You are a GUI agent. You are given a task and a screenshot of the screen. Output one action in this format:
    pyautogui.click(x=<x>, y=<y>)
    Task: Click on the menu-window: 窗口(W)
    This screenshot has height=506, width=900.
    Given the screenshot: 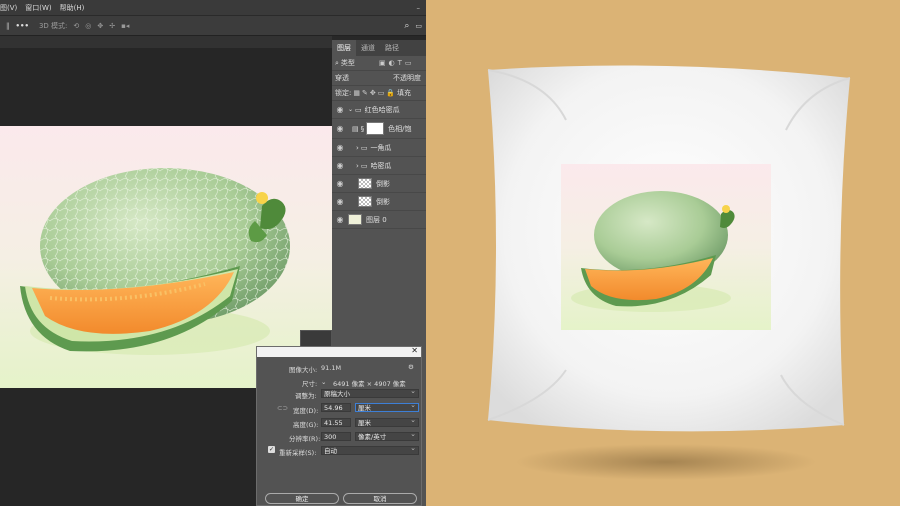 What is the action you would take?
    pyautogui.click(x=38, y=8)
    